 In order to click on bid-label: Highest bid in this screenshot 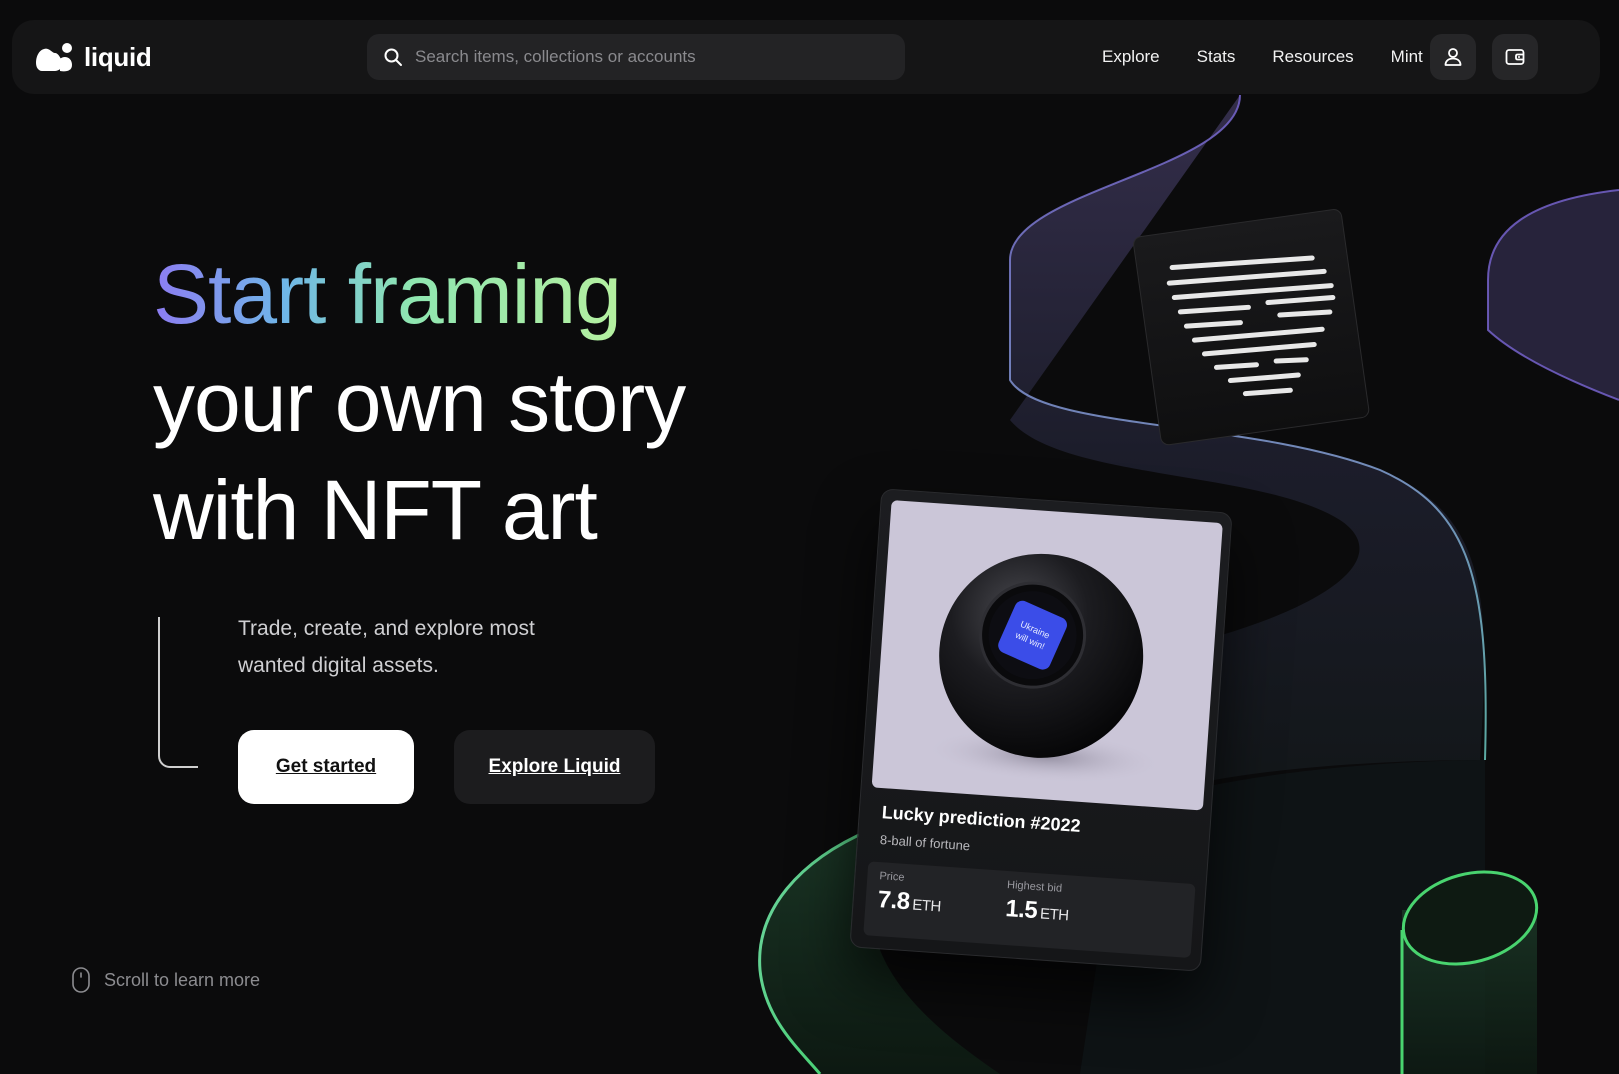, I will do `click(1034, 887)`.